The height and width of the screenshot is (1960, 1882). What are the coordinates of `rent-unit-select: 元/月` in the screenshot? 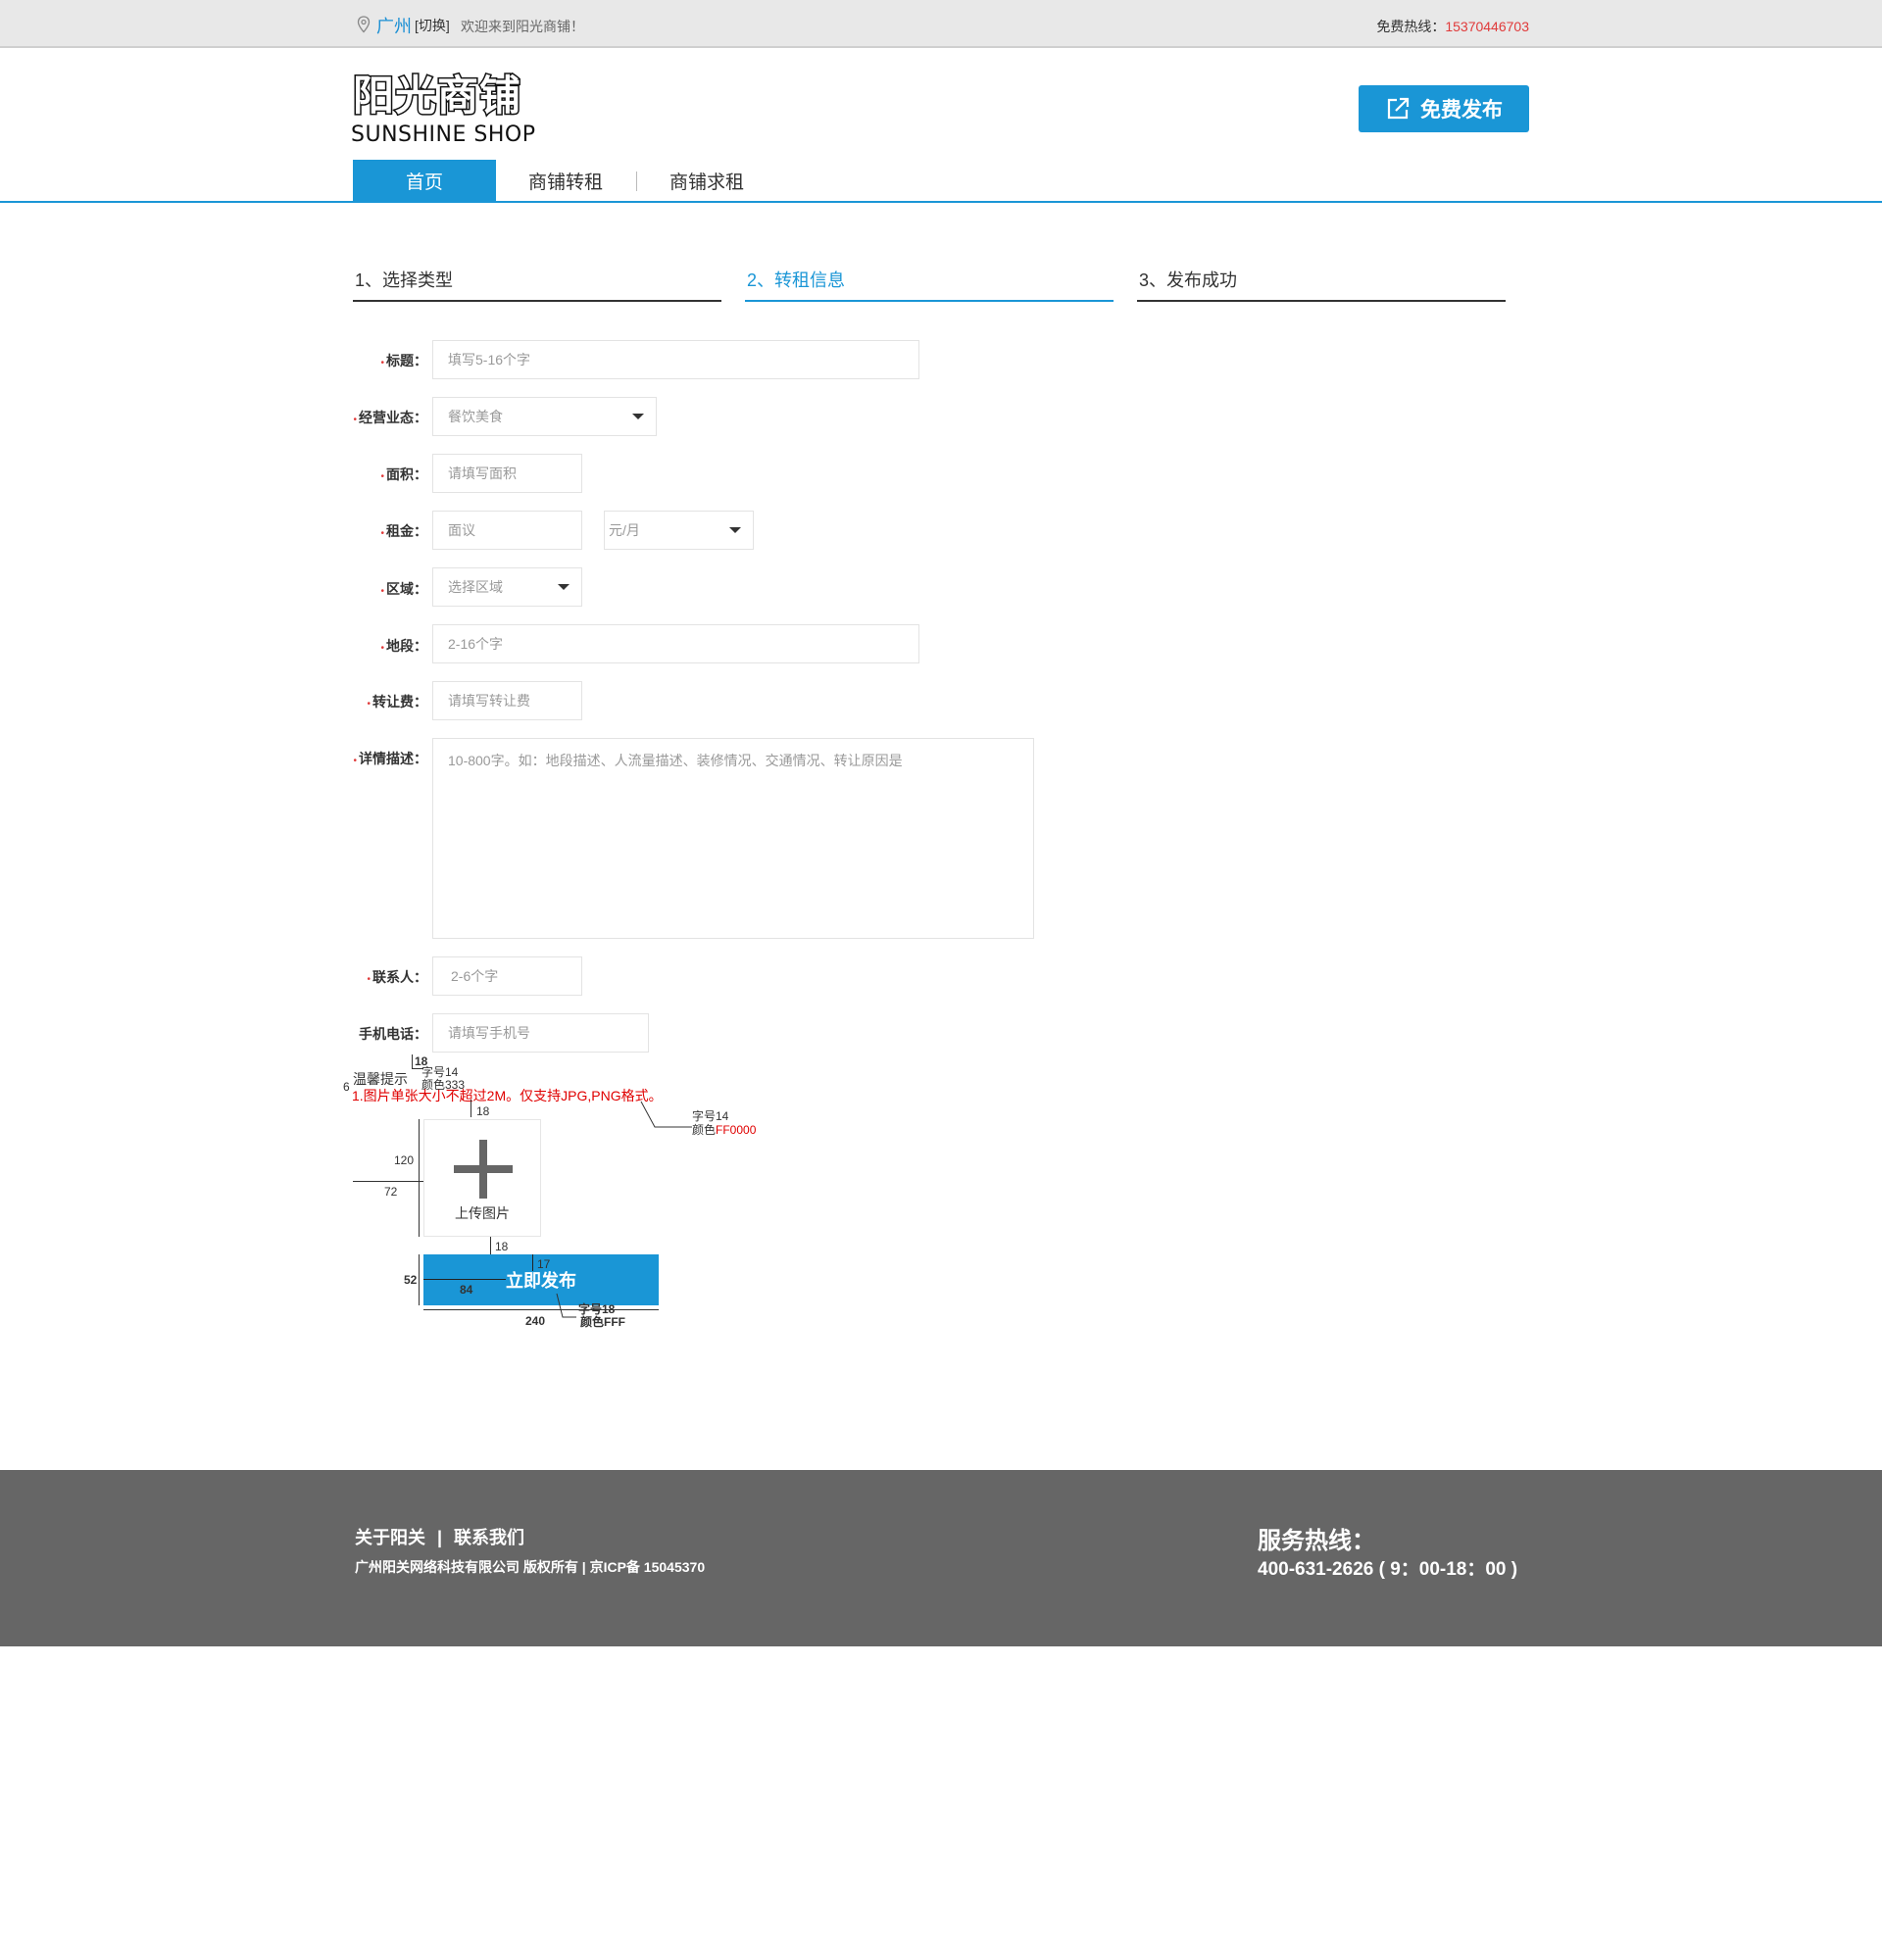 It's located at (679, 530).